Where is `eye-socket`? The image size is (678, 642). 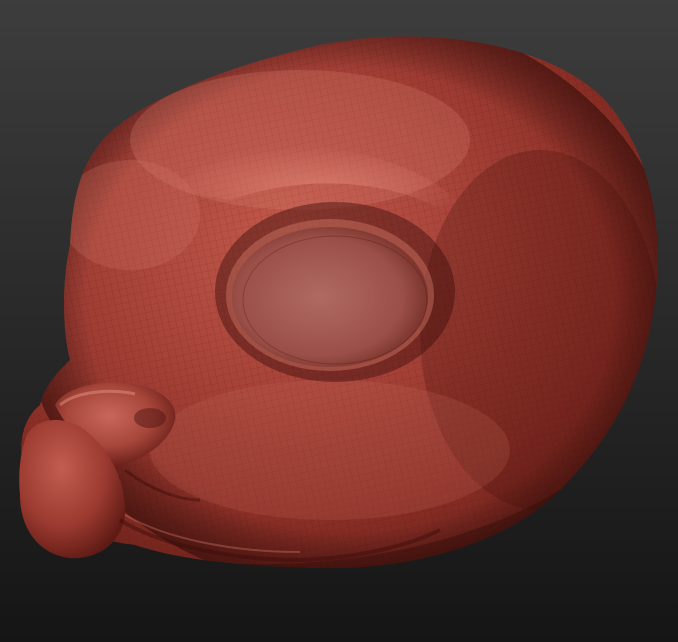 eye-socket is located at coordinates (335, 292).